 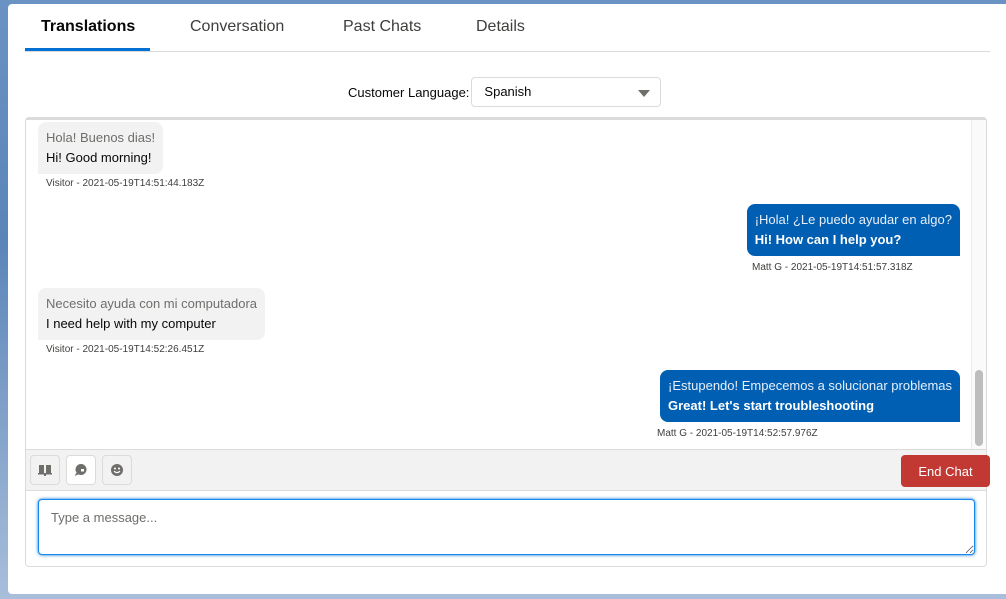 What do you see at coordinates (382, 27) in the screenshot?
I see `tab-past-chats: Past Chats` at bounding box center [382, 27].